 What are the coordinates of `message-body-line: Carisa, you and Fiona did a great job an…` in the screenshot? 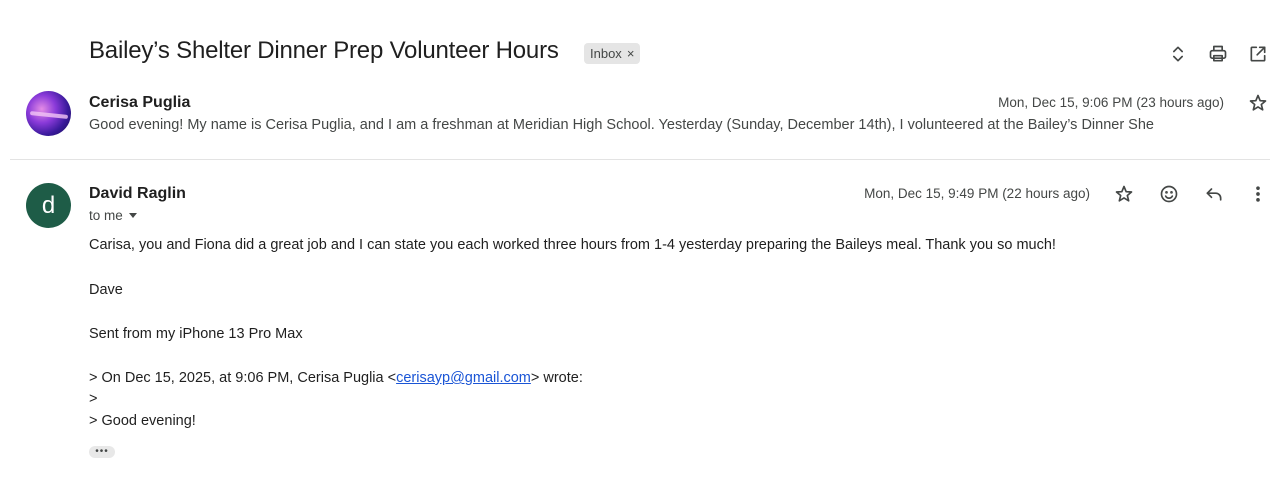 It's located at (572, 245).